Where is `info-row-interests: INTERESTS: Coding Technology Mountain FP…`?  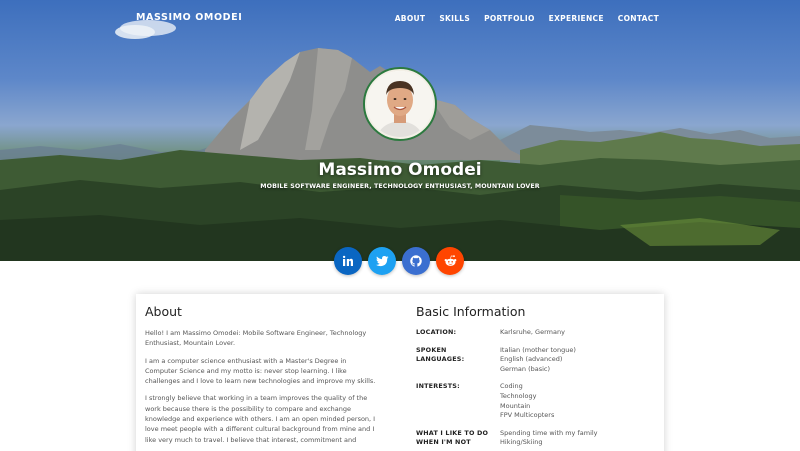 info-row-interests: INTERESTS: Coding Technology Mountain FP… is located at coordinates (538, 401).